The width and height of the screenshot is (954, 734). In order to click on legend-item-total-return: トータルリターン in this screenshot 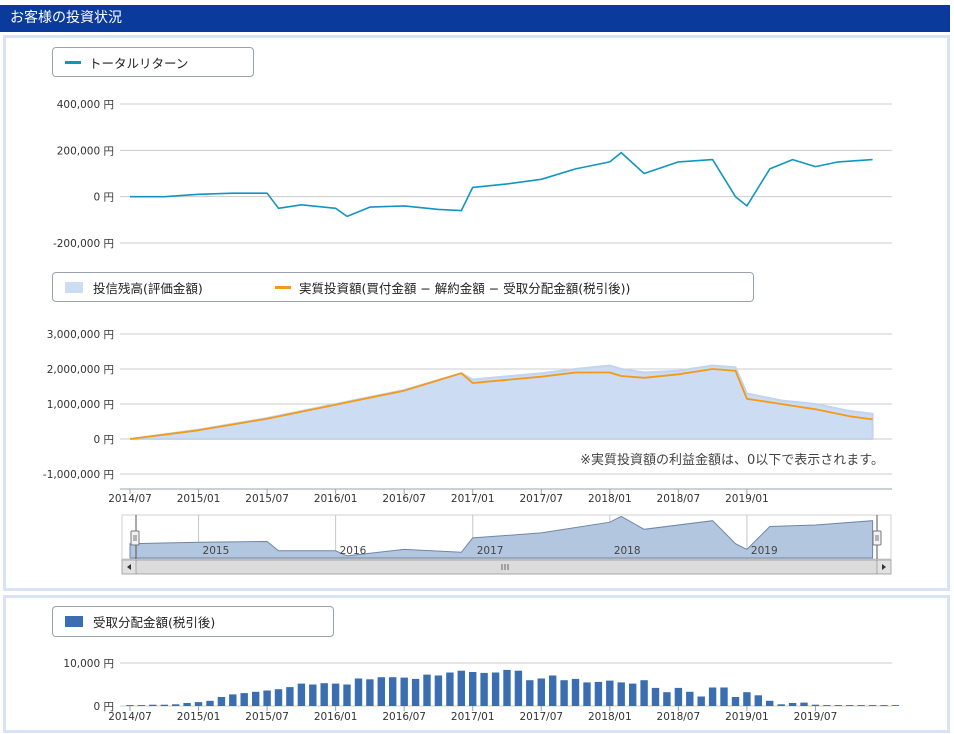, I will do `click(126, 62)`.